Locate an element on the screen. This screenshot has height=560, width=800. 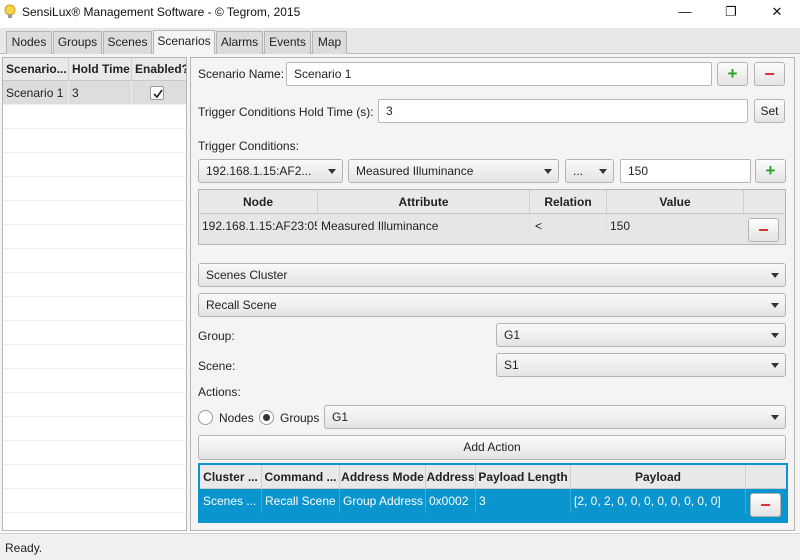
groups-radio-label: Groups is located at coordinates (299, 418).